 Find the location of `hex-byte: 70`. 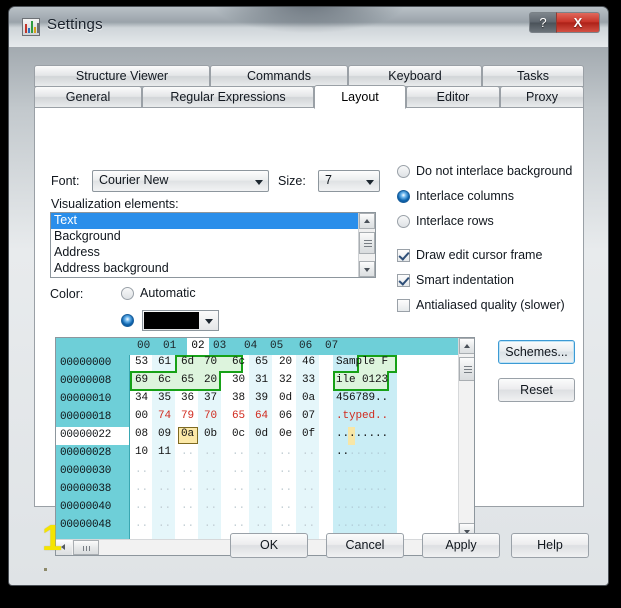

hex-byte: 70 is located at coordinates (210, 362).